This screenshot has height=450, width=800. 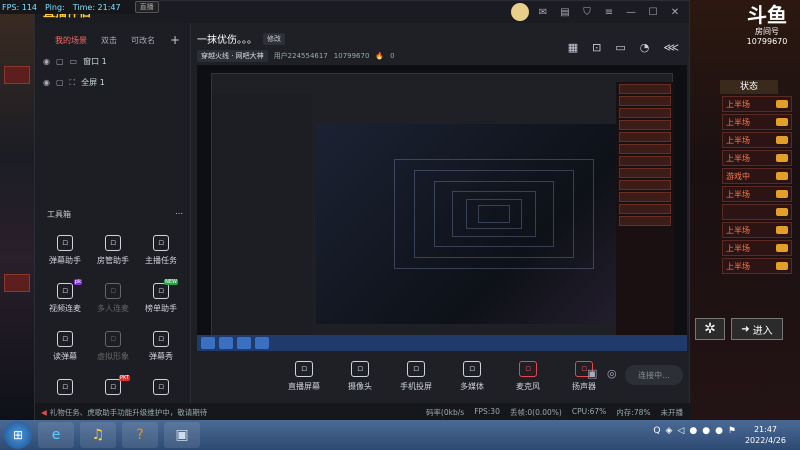 What do you see at coordinates (680, 431) in the screenshot?
I see `volume-icon: ◁` at bounding box center [680, 431].